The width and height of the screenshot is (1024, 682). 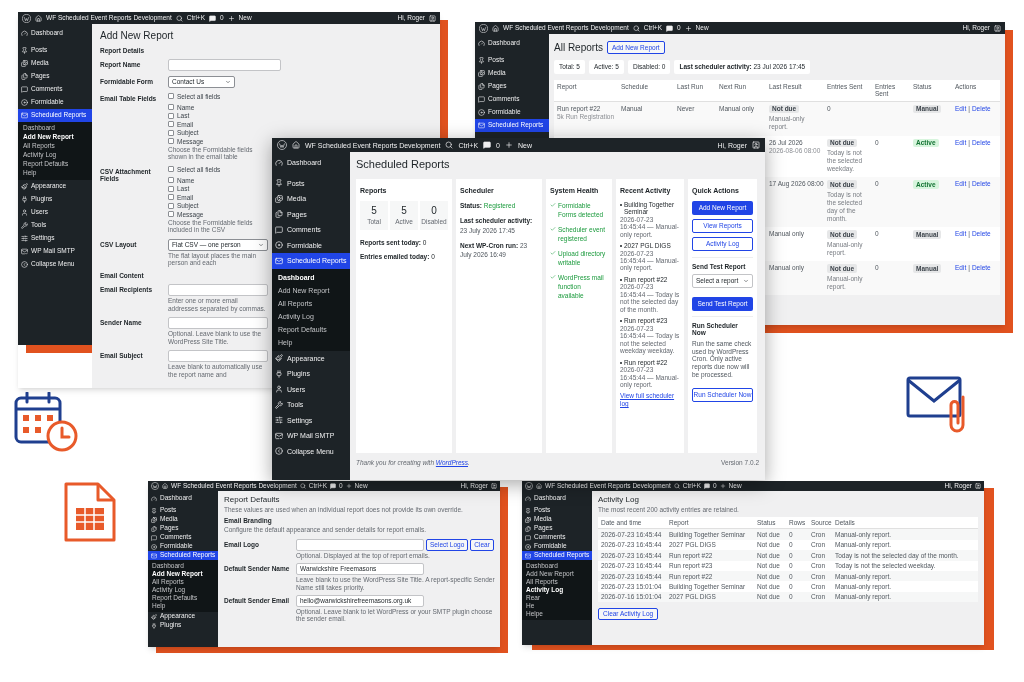 I want to click on mail-check-icon, so click(x=279, y=435).